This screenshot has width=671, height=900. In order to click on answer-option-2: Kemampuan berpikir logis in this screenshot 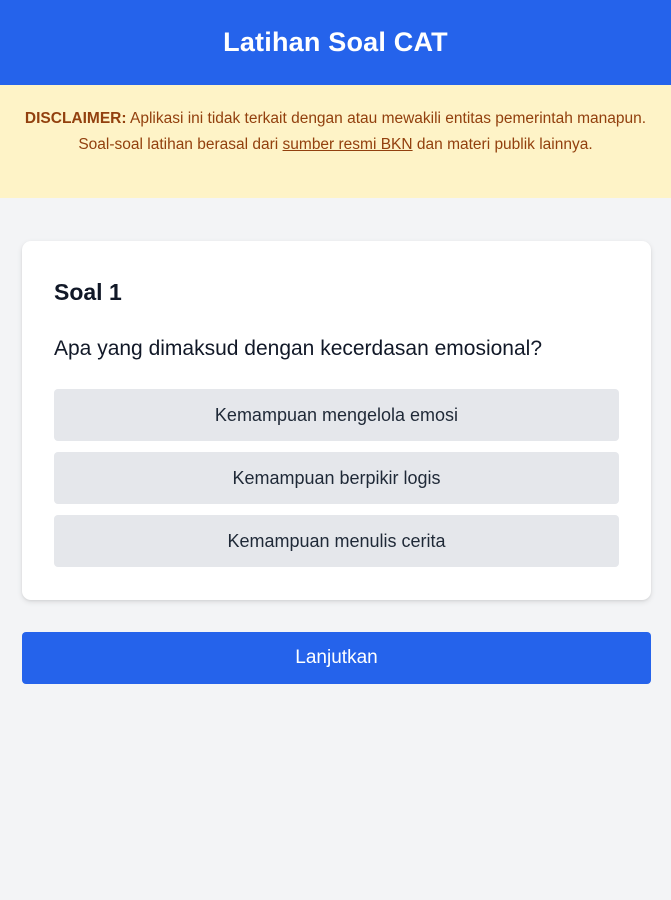, I will do `click(336, 478)`.